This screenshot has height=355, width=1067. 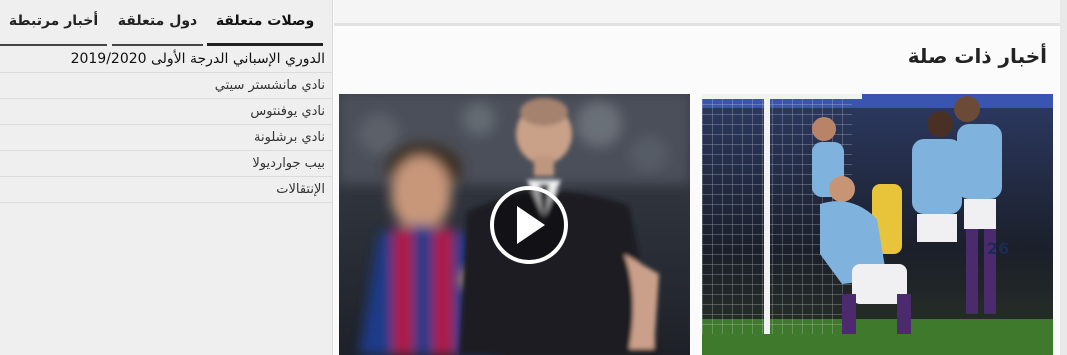 I want to click on list-item: نادي برشلونة, so click(x=166, y=138).